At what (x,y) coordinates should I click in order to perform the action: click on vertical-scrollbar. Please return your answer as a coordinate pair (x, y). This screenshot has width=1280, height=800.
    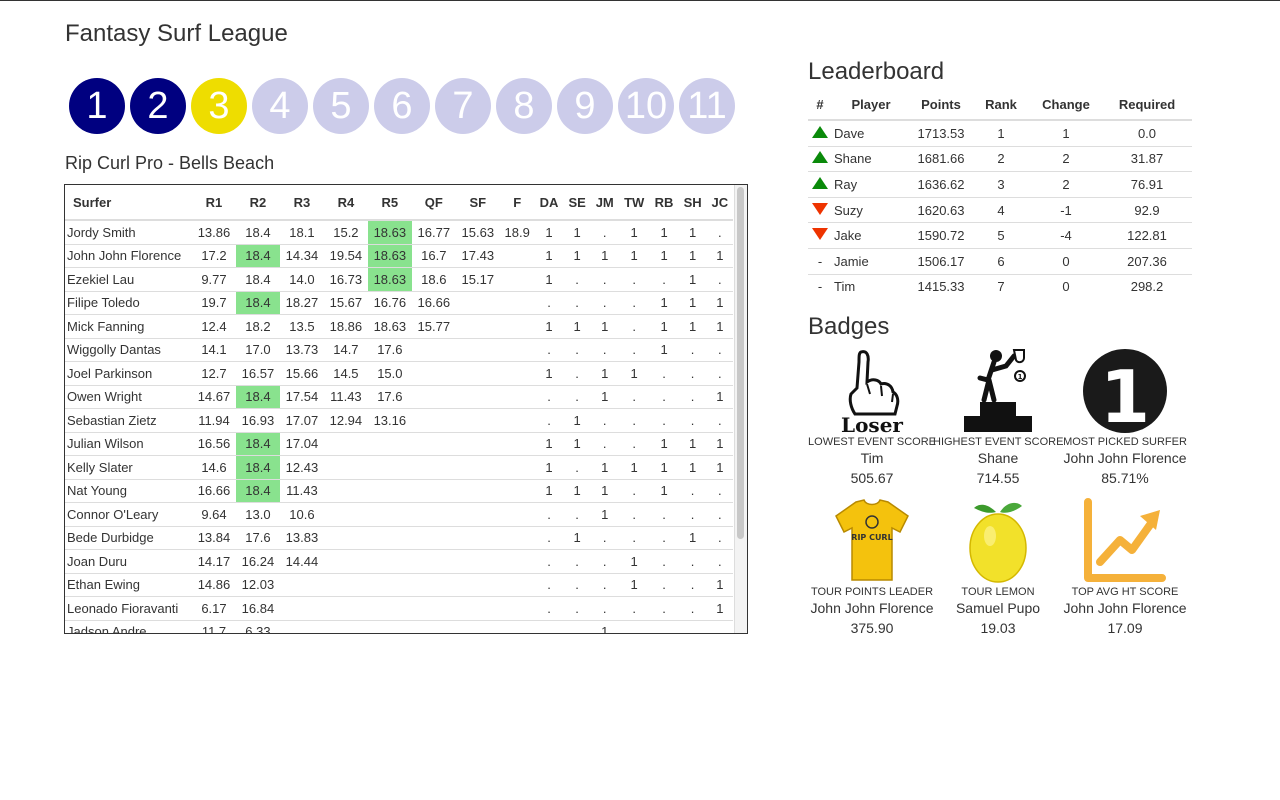
    Looking at the image, I should click on (740, 409).